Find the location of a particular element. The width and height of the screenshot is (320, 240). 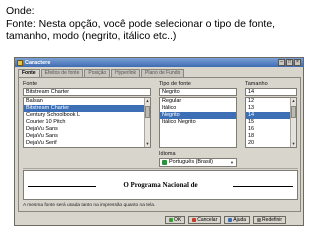

divider is located at coordinates (160, 168).